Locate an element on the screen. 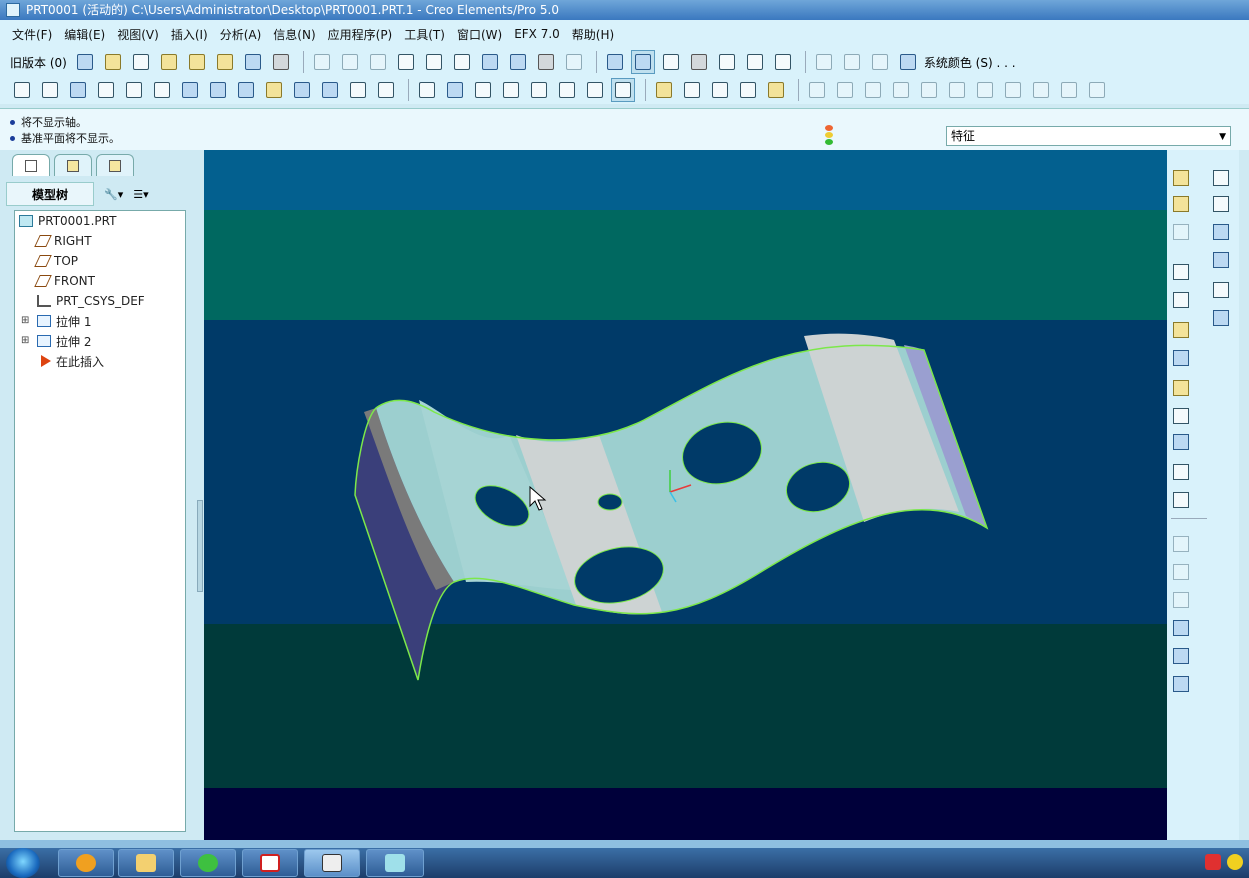 Image resolution: width=1249 pixels, height=878 pixels. menu-tools: 工具(T) is located at coordinates (424, 34).